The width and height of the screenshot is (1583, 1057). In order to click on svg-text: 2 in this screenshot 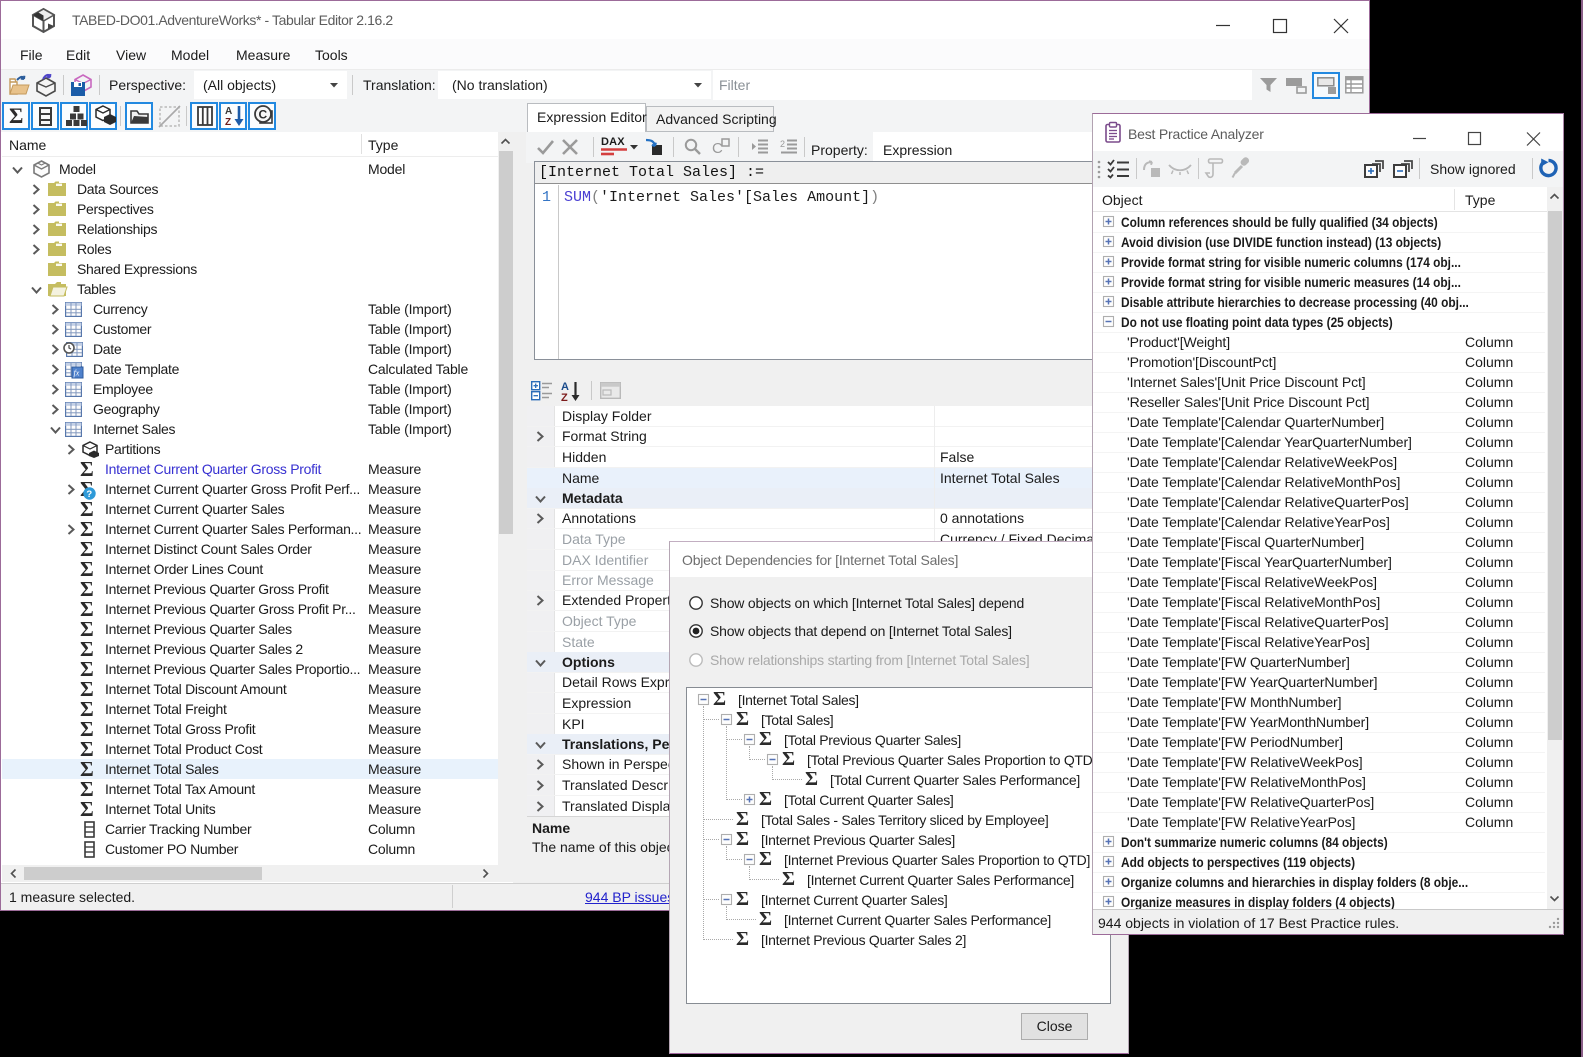, I will do `click(782, 144)`.